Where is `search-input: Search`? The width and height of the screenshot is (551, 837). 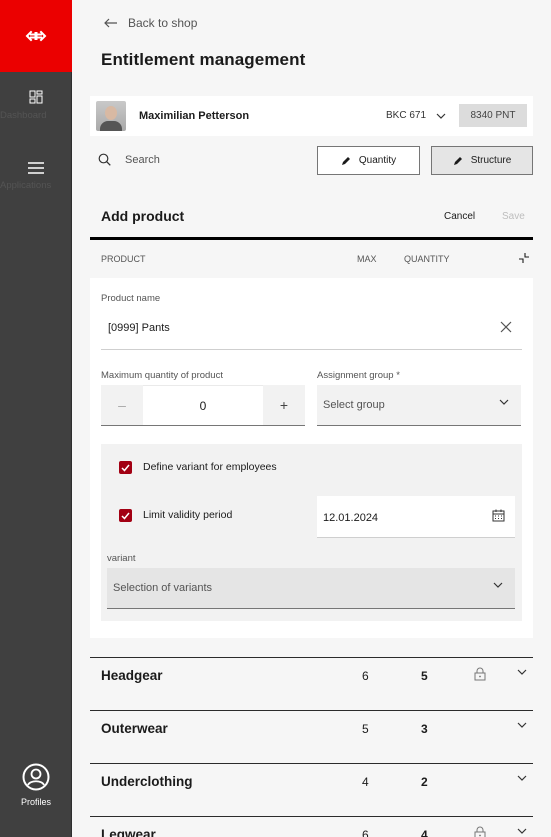 search-input: Search is located at coordinates (129, 159).